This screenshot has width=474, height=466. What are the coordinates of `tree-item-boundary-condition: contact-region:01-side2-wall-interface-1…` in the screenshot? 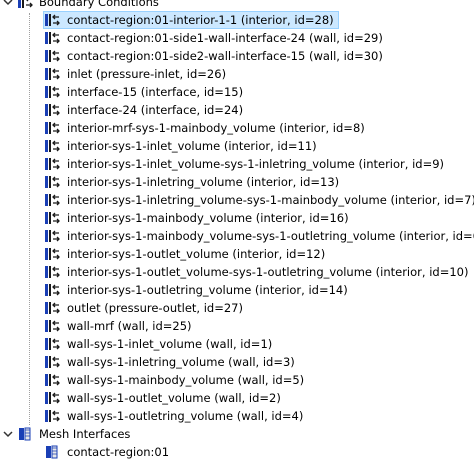 It's located at (237, 56).